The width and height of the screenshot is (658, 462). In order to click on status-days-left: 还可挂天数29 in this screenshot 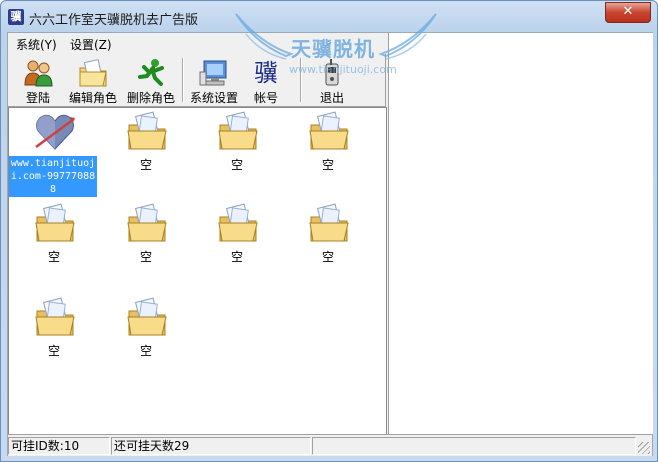, I will do `click(211, 446)`.